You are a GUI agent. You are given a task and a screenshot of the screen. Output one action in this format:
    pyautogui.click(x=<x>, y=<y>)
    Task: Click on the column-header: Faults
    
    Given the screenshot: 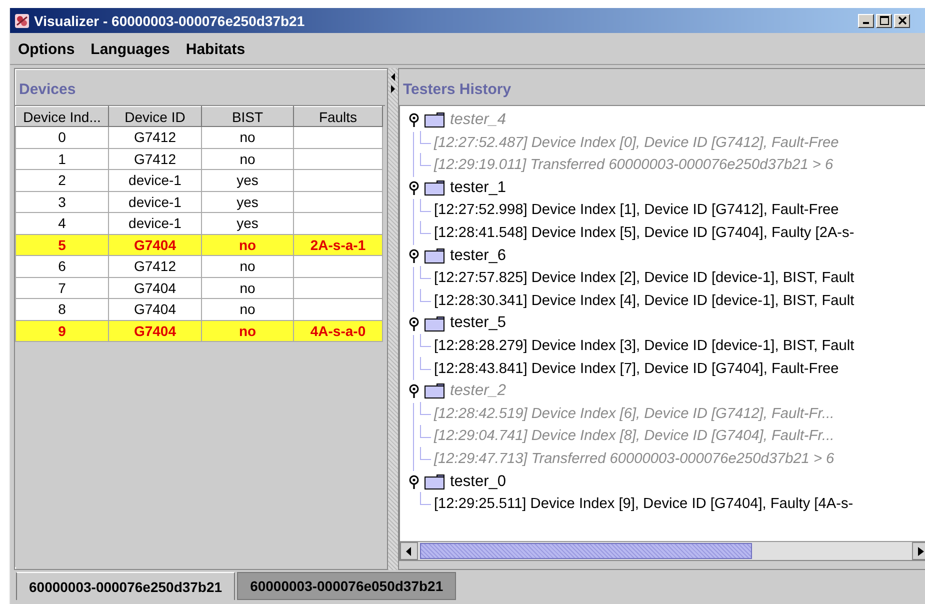 What is the action you would take?
    pyautogui.click(x=338, y=116)
    